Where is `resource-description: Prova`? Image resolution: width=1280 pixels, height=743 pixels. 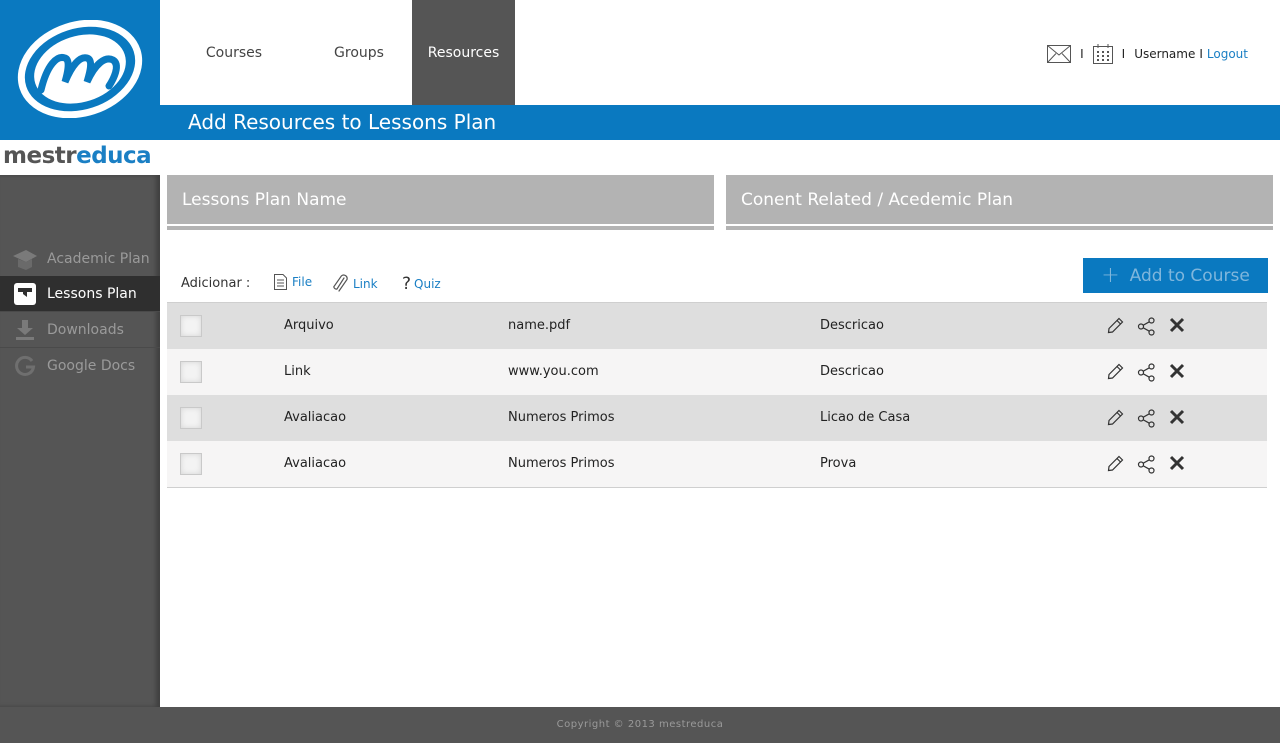 resource-description: Prova is located at coordinates (838, 463).